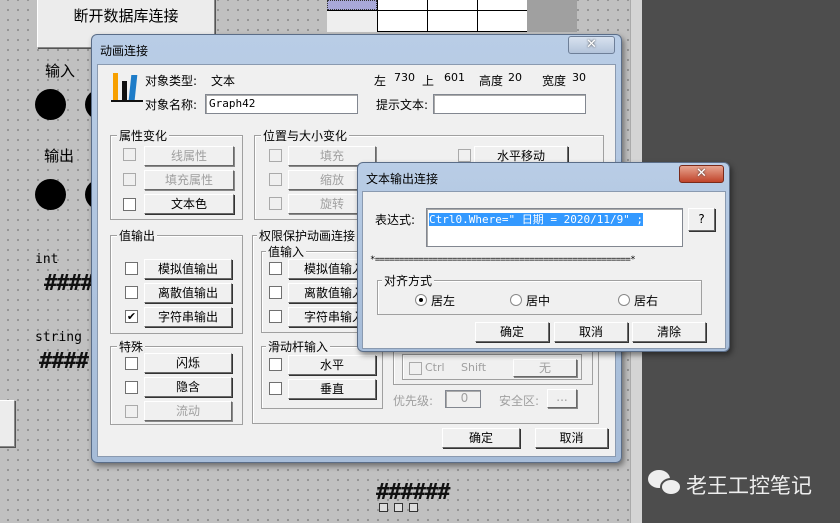 The width and height of the screenshot is (840, 523). Describe the element at coordinates (131, 387) in the screenshot. I see `hide-checkbox` at that location.